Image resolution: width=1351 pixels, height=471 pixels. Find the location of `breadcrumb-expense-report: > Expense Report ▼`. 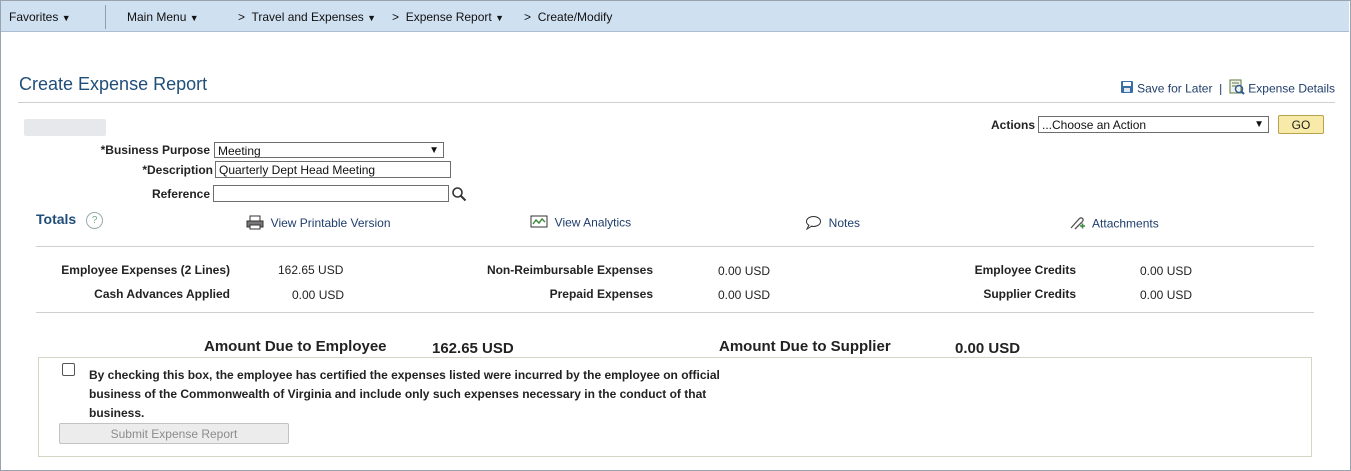

breadcrumb-expense-report: > Expense Report ▼ is located at coordinates (448, 17).